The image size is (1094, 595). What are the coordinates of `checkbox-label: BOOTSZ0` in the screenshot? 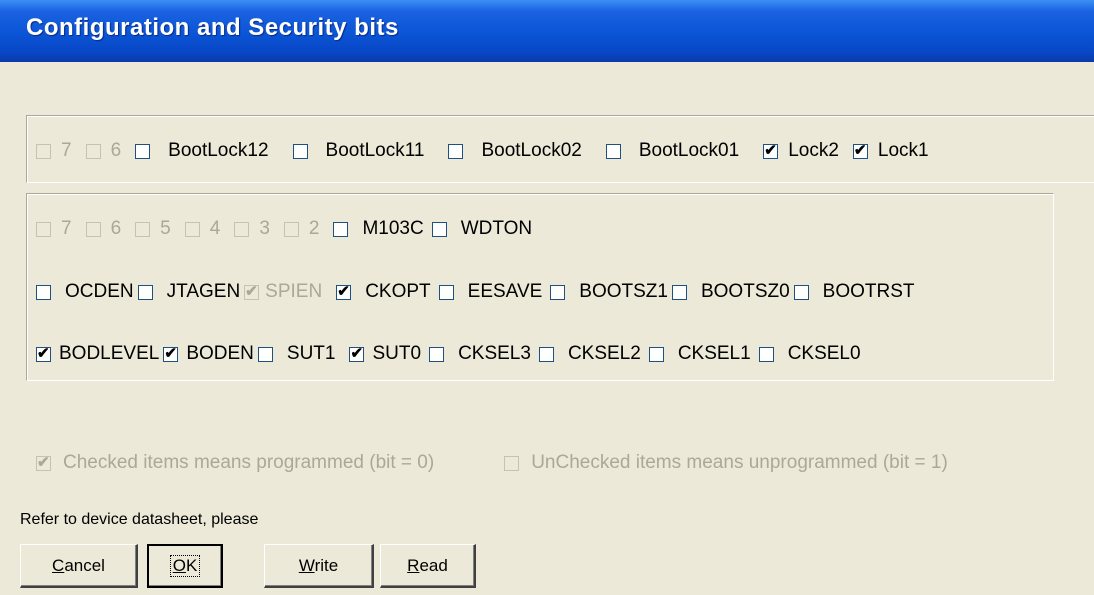 It's located at (745, 291).